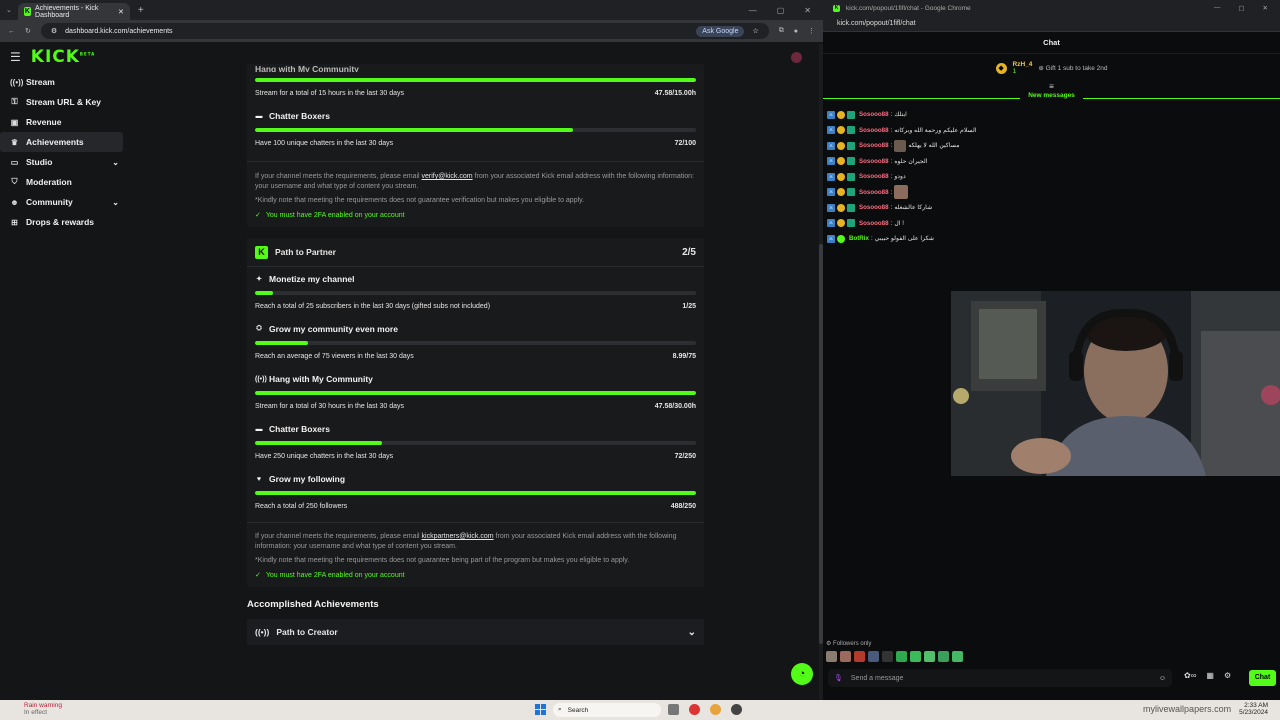 The width and height of the screenshot is (1280, 720). I want to click on weather-widget: Rain warning In effect, so click(43, 709).